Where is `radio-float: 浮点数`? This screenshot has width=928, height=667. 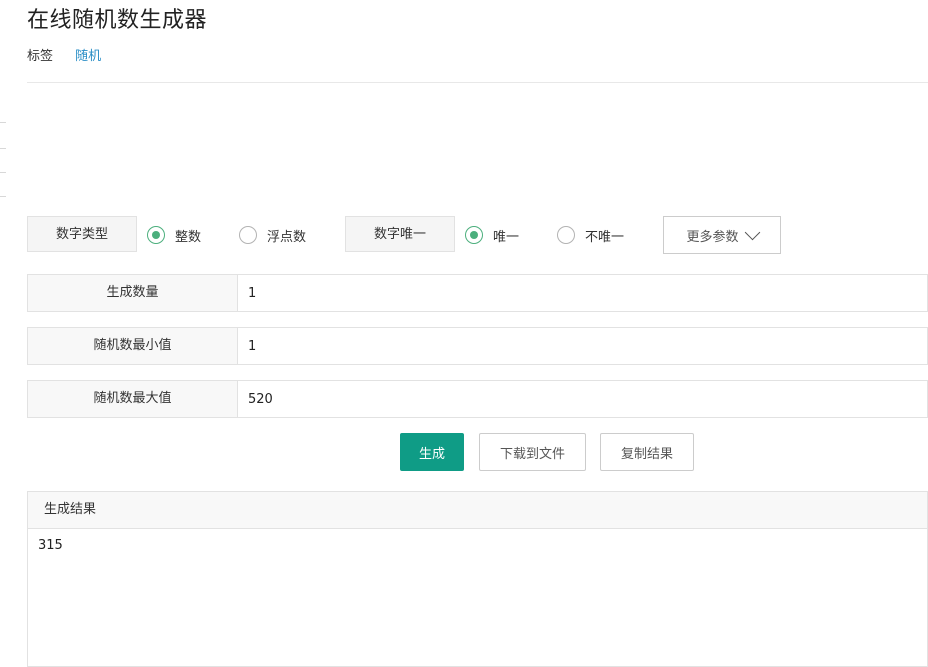
radio-float: 浮点数 is located at coordinates (272, 235).